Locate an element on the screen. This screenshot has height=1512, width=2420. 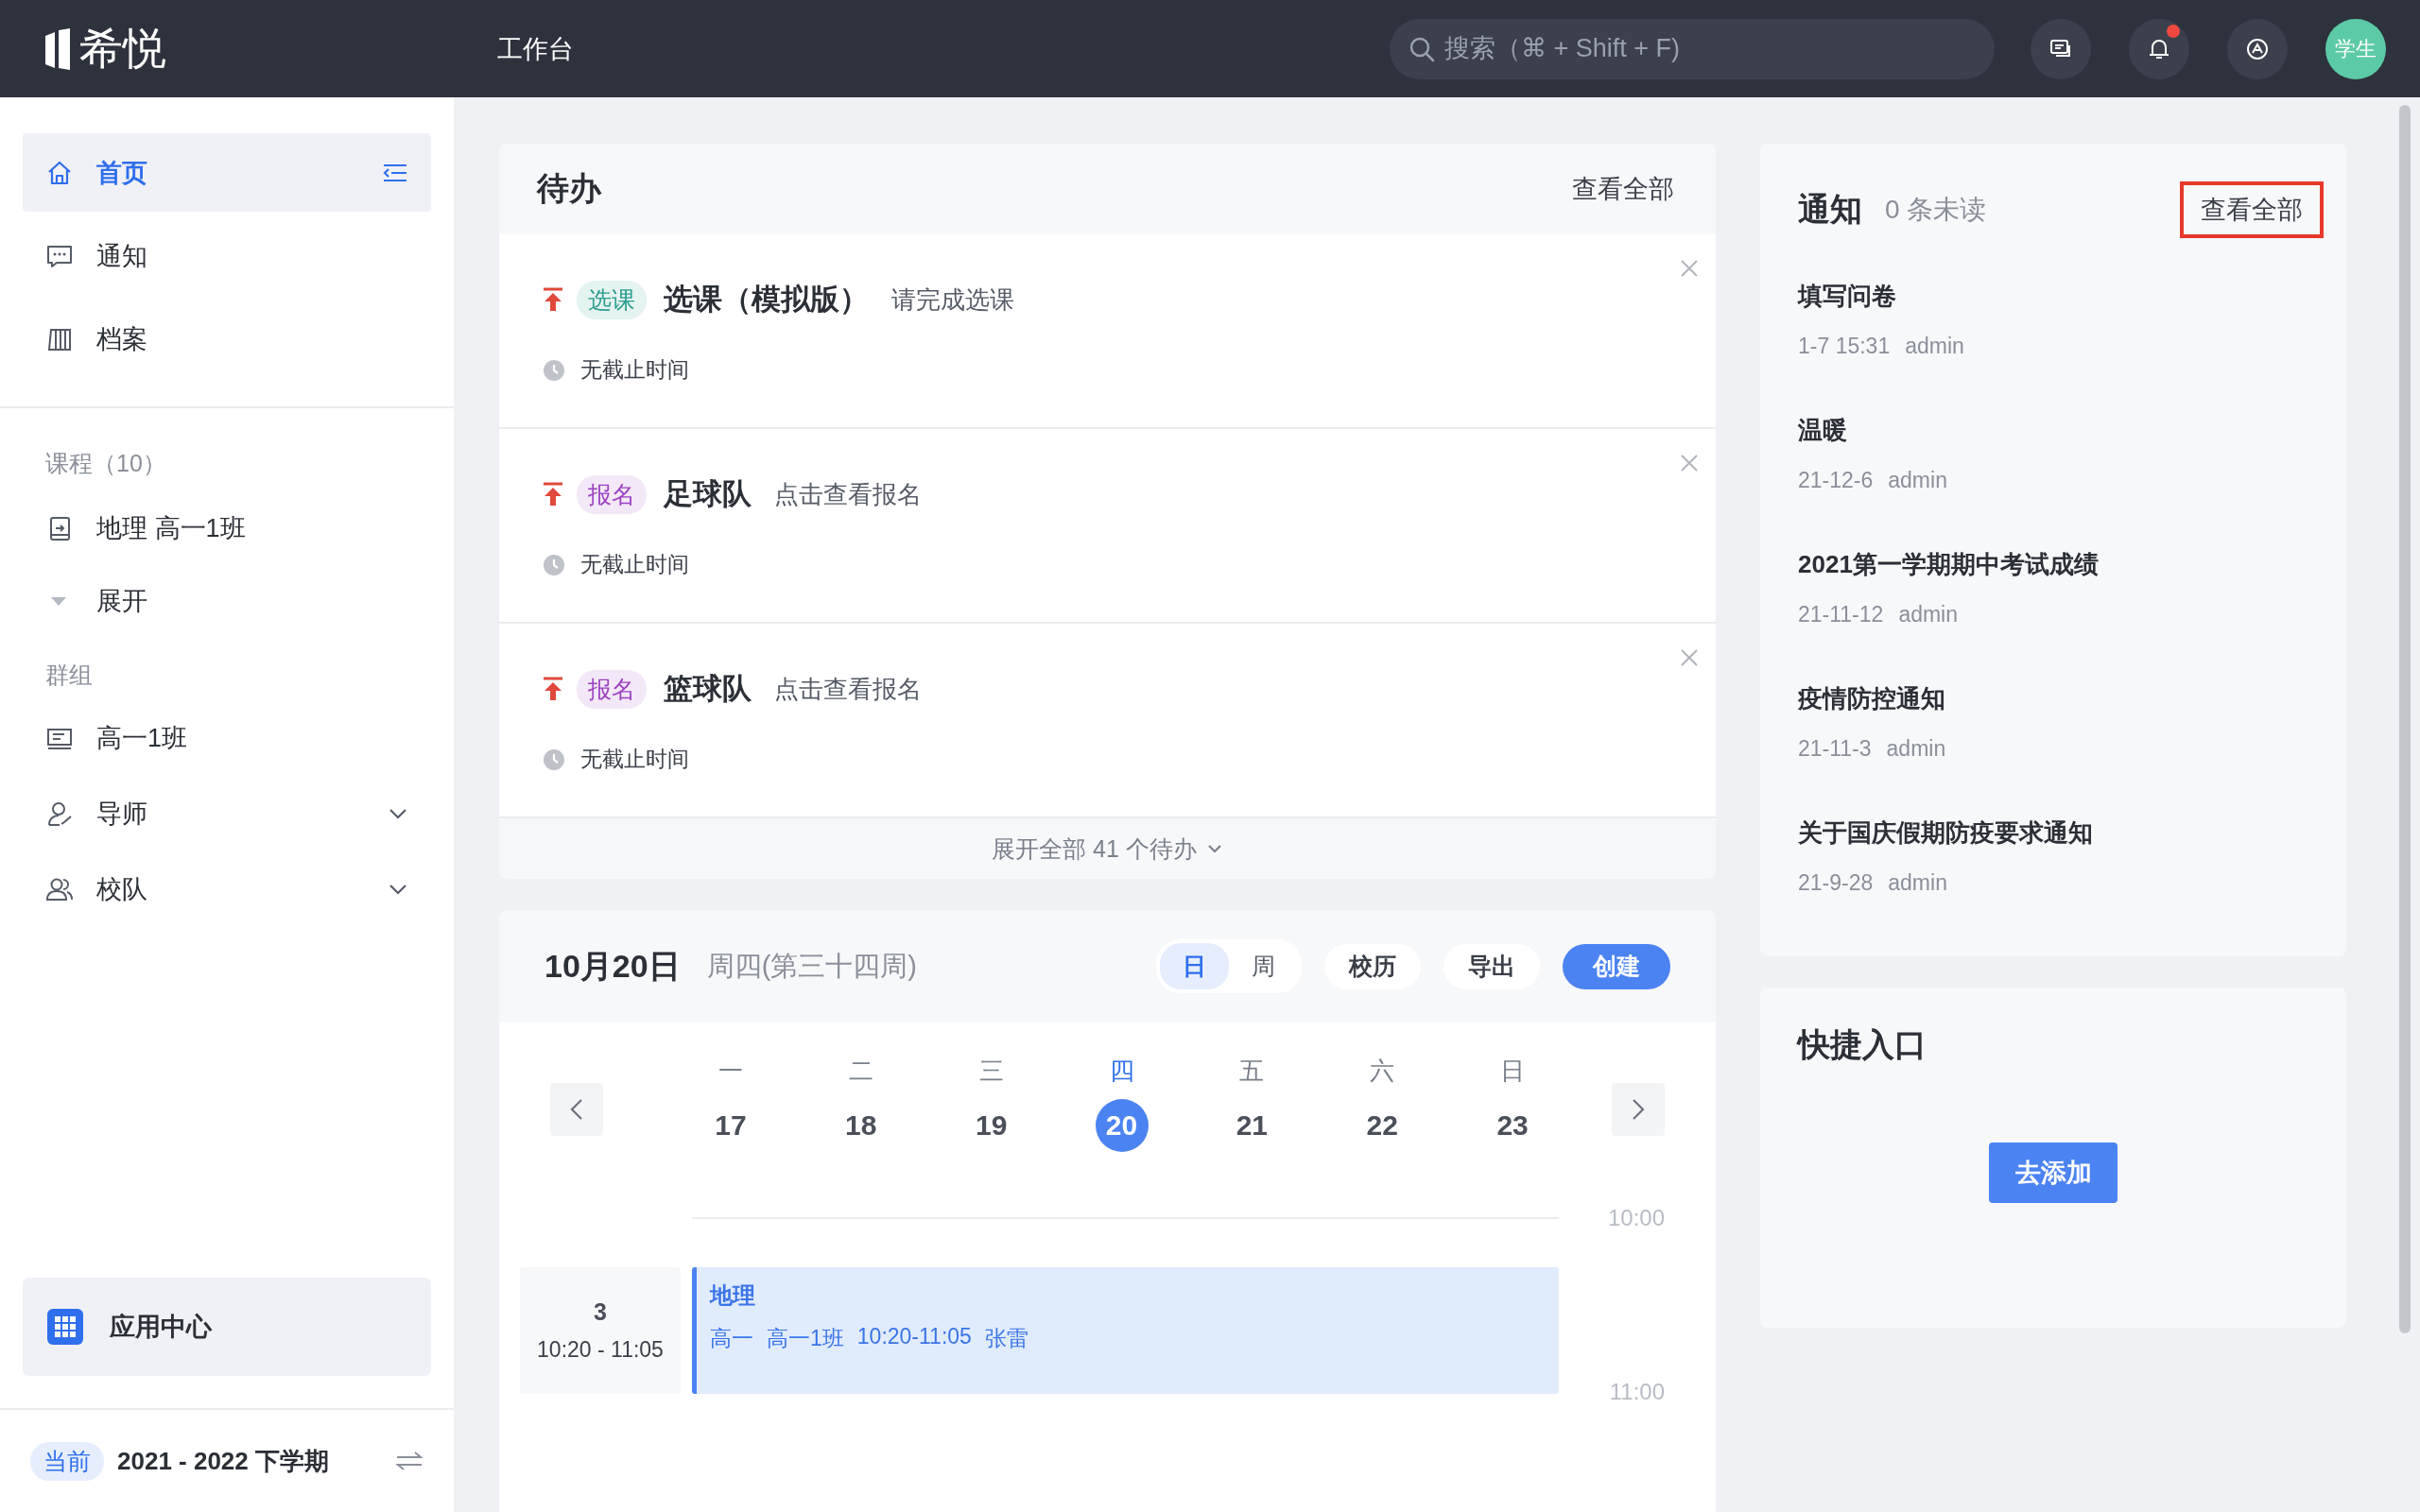
day-number: 22 is located at coordinates (1382, 1125).